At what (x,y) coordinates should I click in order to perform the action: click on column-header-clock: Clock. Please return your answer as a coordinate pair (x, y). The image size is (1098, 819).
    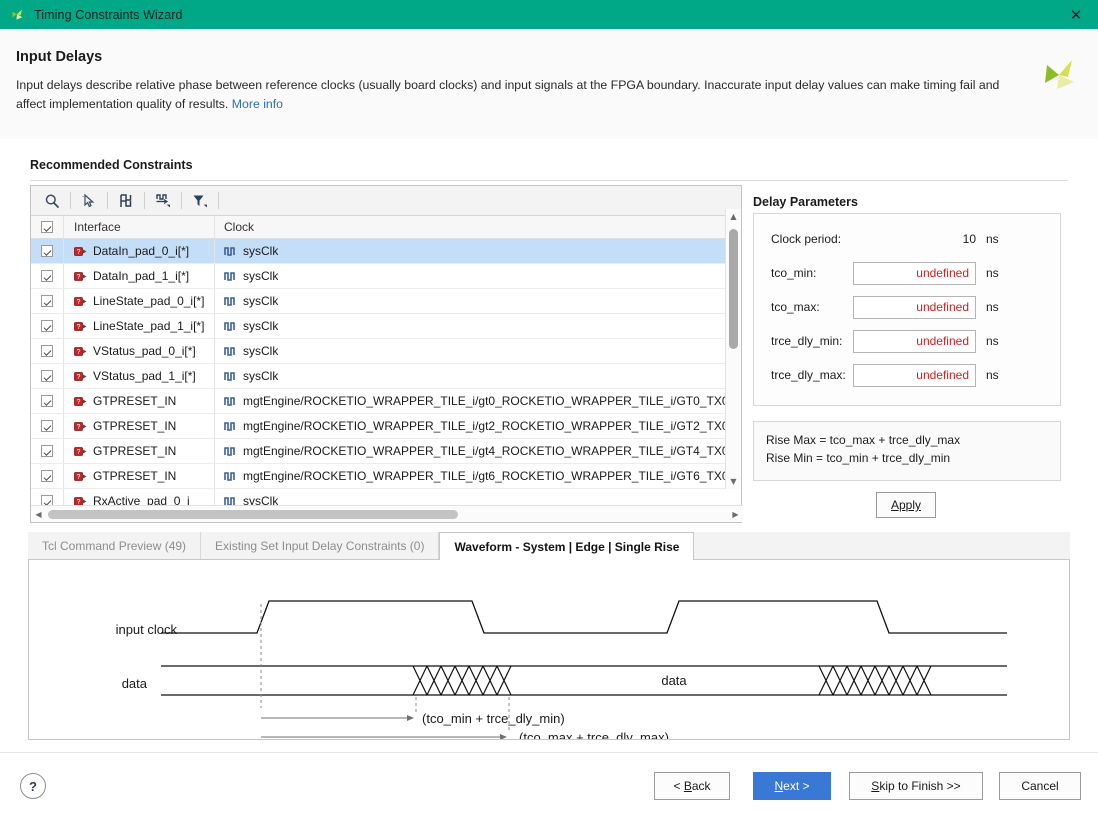
    Looking at the image, I should click on (478, 227).